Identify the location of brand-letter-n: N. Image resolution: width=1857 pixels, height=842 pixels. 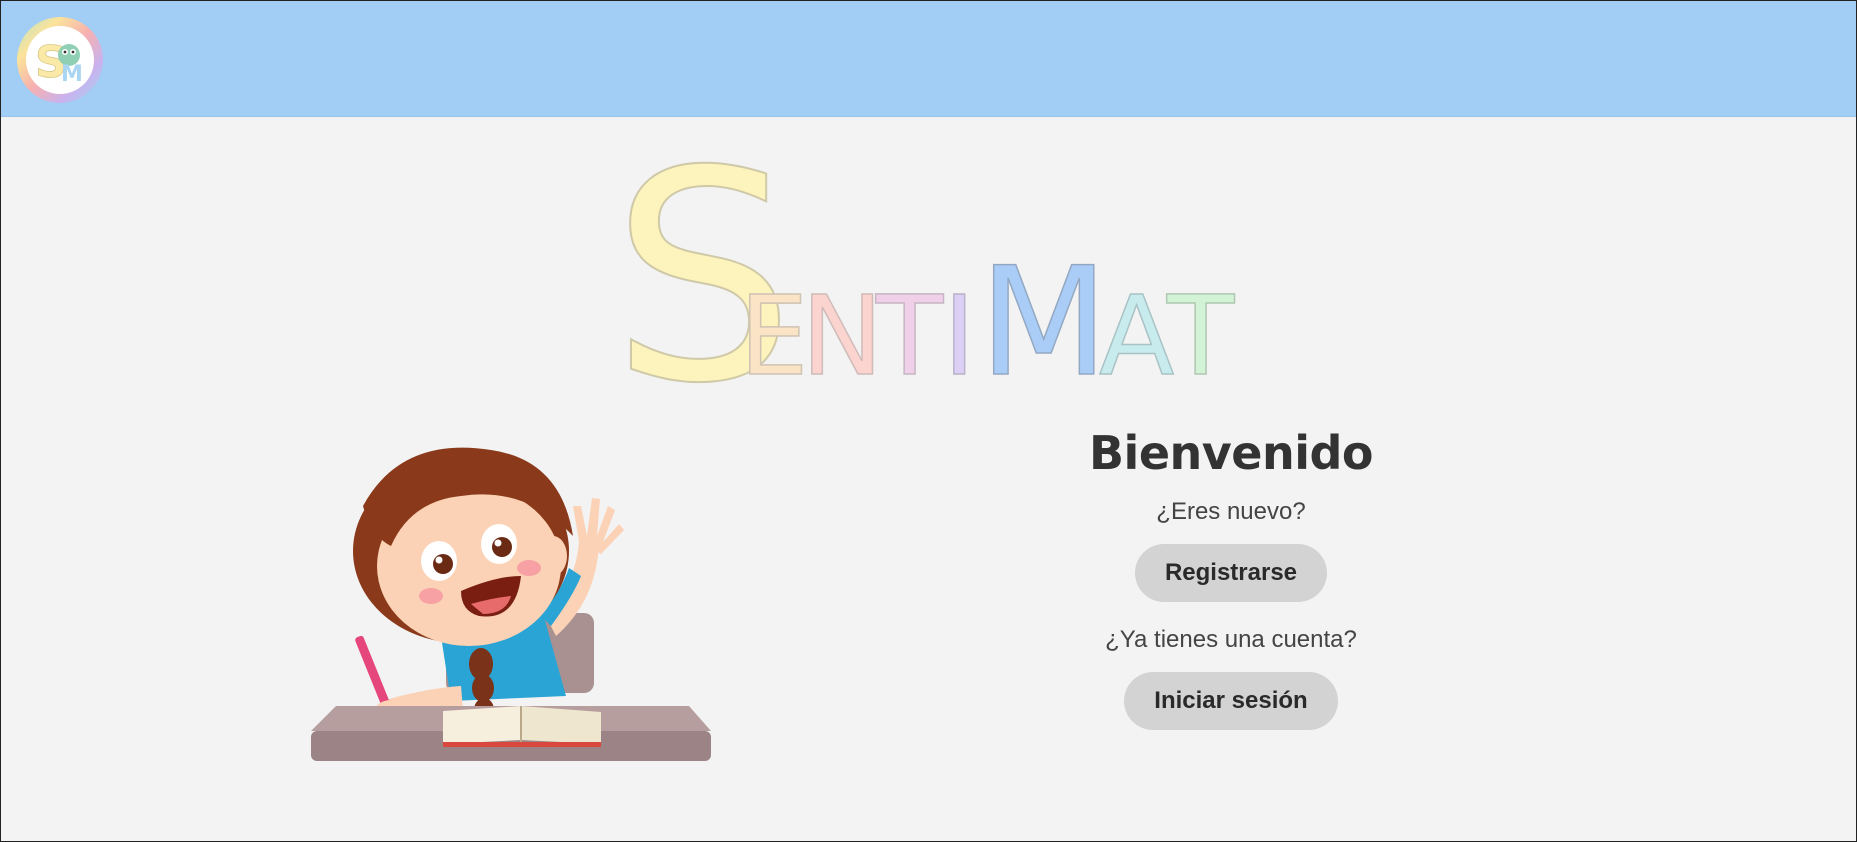
(842, 329).